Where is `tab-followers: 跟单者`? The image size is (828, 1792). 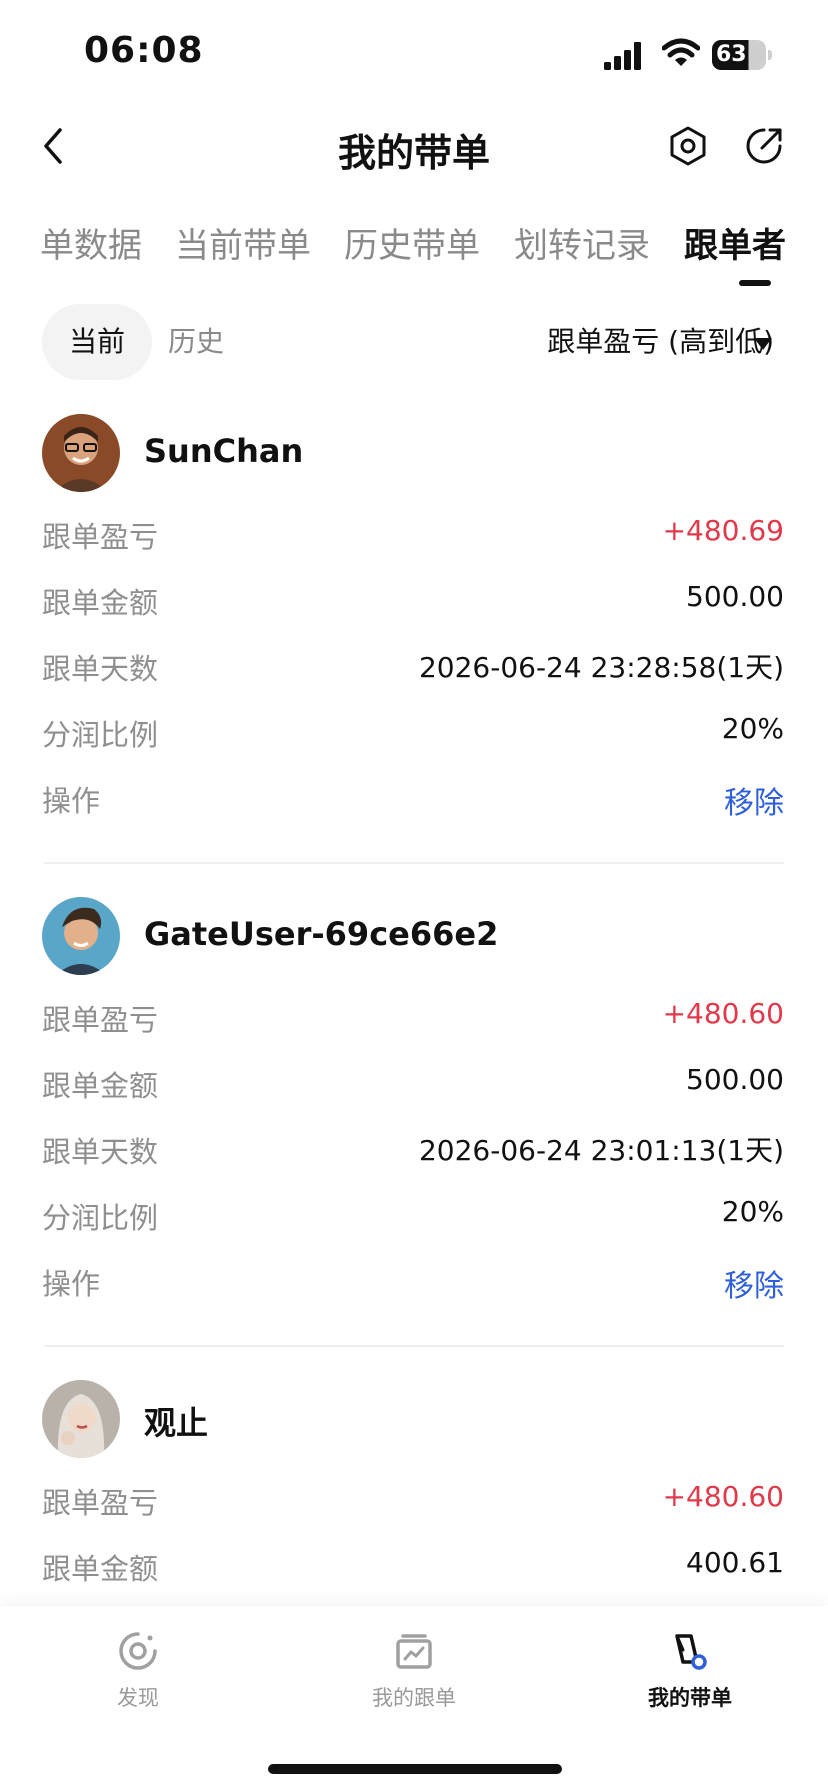
tab-followers: 跟单者 is located at coordinates (735, 242).